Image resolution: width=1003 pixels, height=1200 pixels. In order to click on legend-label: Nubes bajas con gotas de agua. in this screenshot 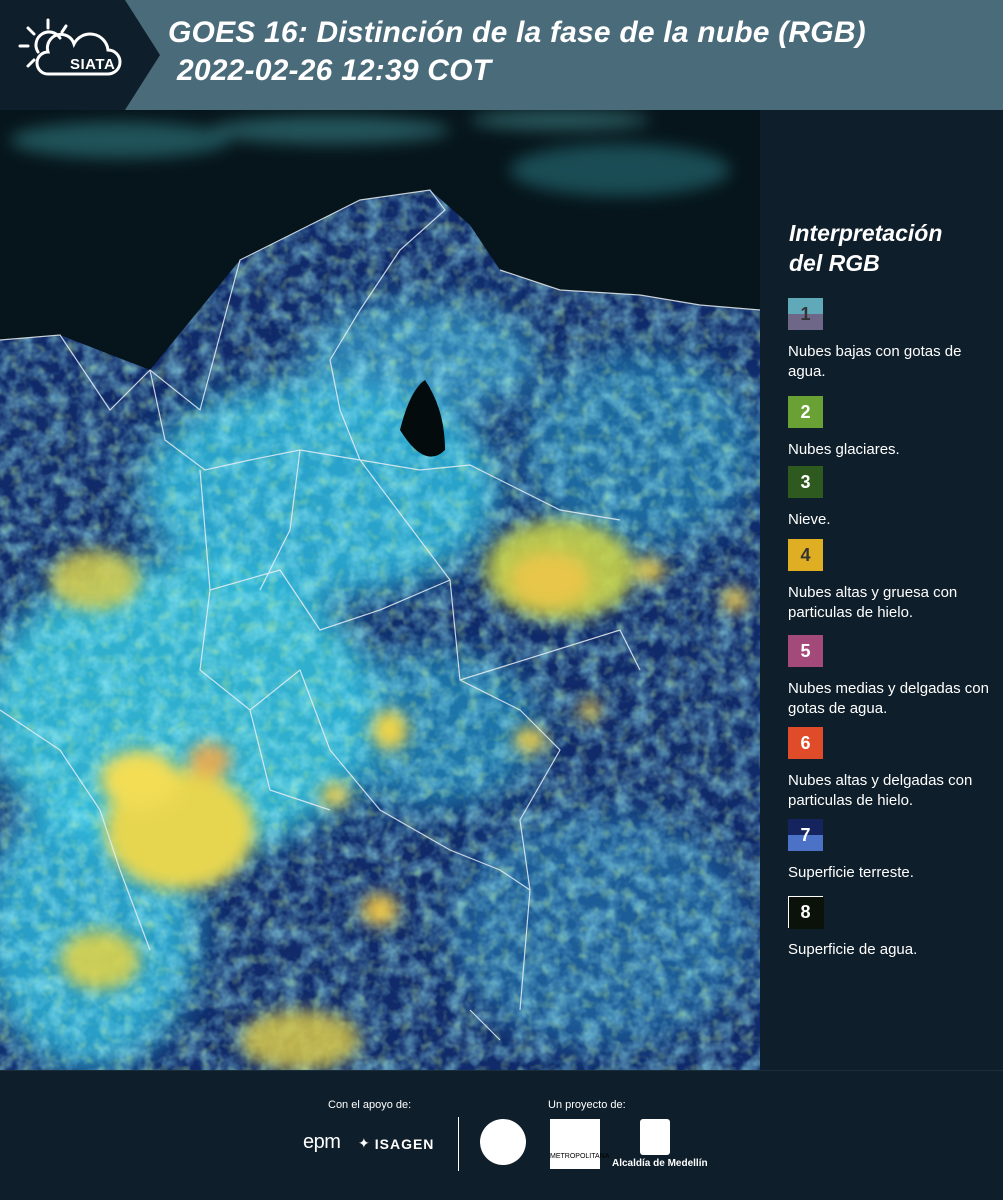, I will do `click(875, 361)`.